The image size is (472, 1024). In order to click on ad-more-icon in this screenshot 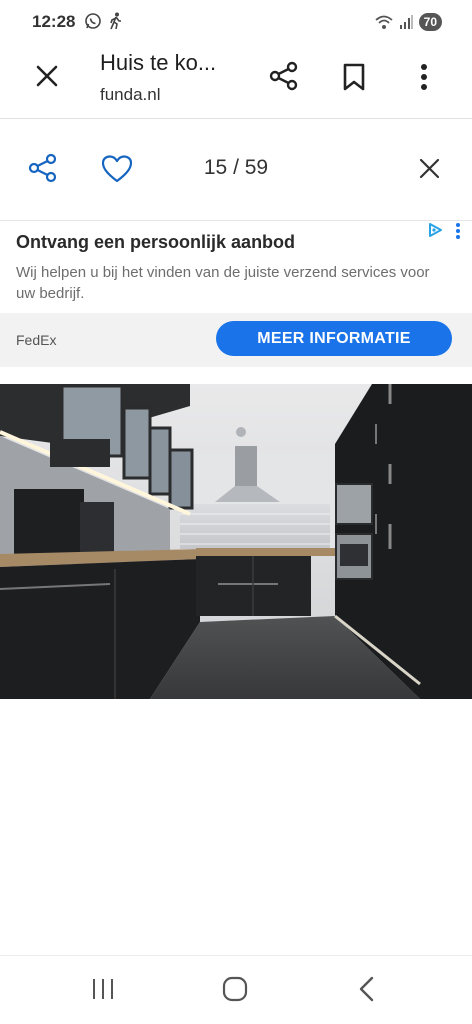, I will do `click(458, 231)`.